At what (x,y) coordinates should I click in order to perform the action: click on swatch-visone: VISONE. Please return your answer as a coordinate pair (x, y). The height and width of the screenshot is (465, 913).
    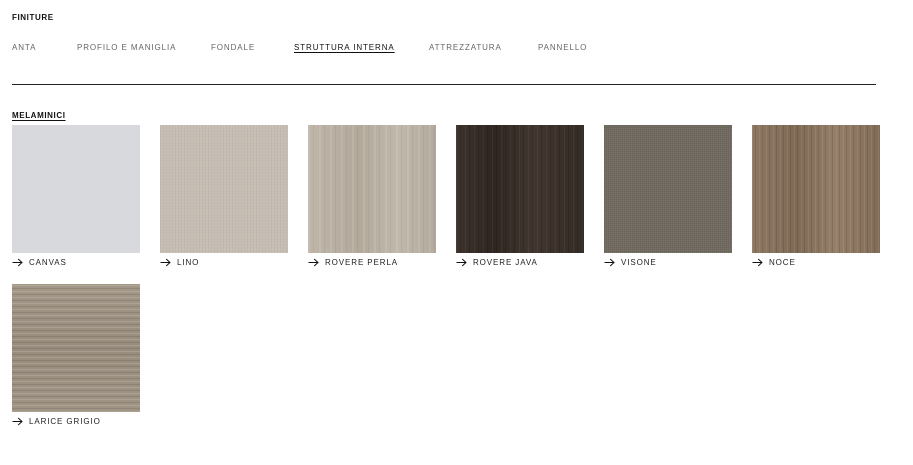
    Looking at the image, I should click on (668, 196).